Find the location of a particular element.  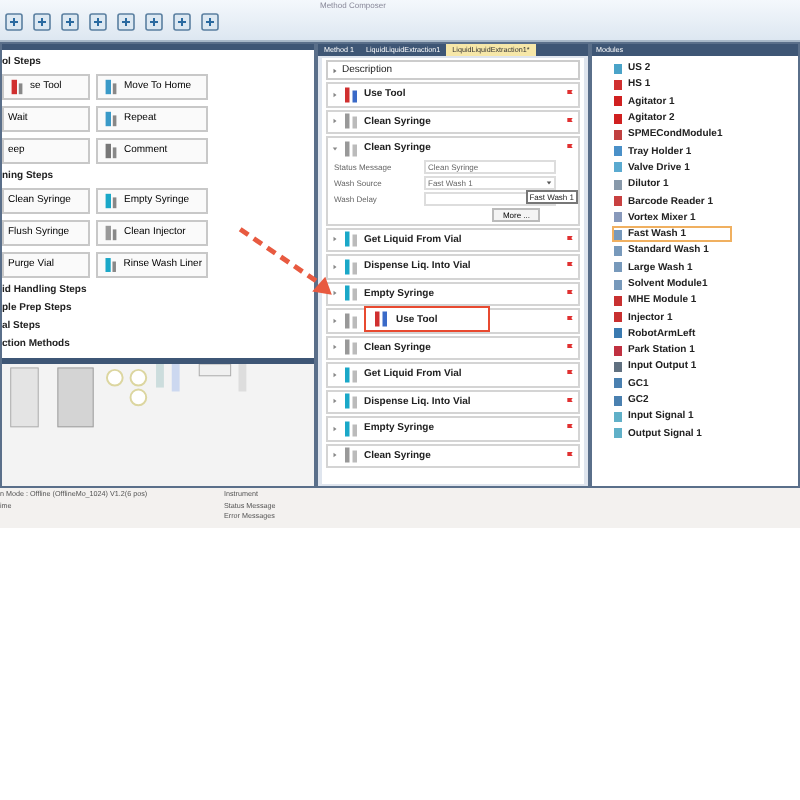

tool-icon is located at coordinates (381, 319).